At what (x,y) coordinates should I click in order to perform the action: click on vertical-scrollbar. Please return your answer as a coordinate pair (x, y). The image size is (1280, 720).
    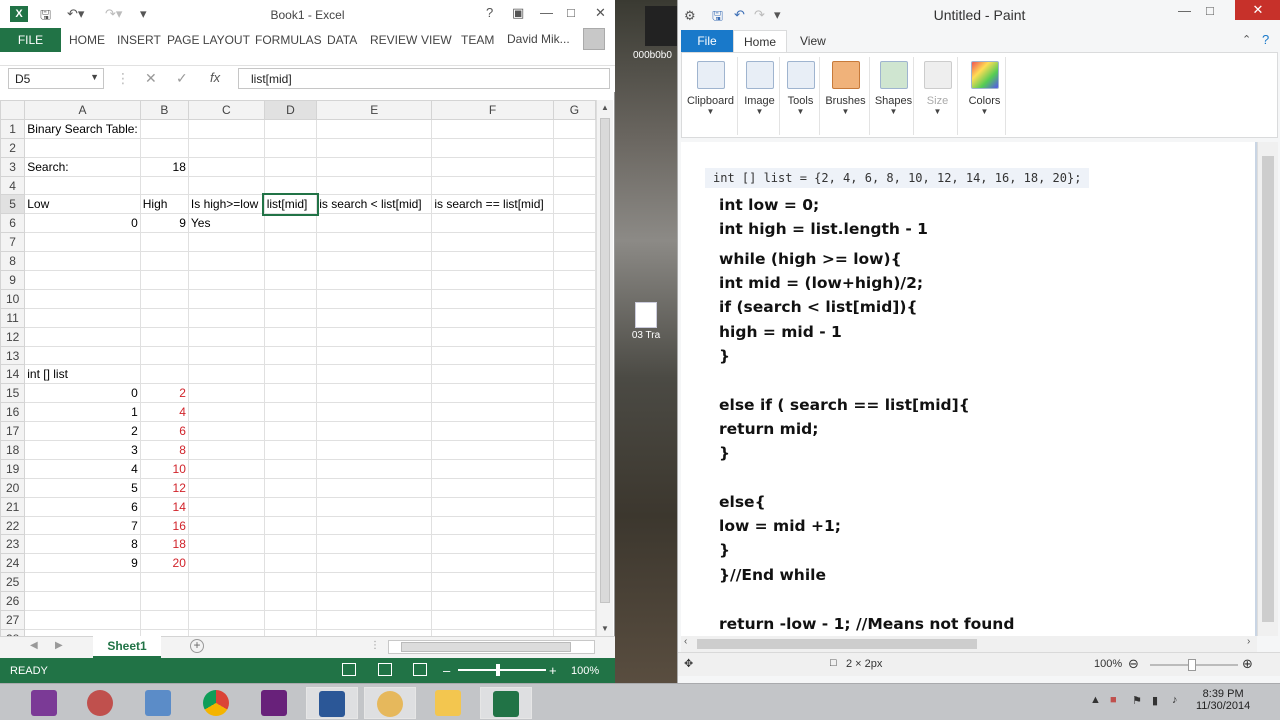
    Looking at the image, I should click on (1267, 389).